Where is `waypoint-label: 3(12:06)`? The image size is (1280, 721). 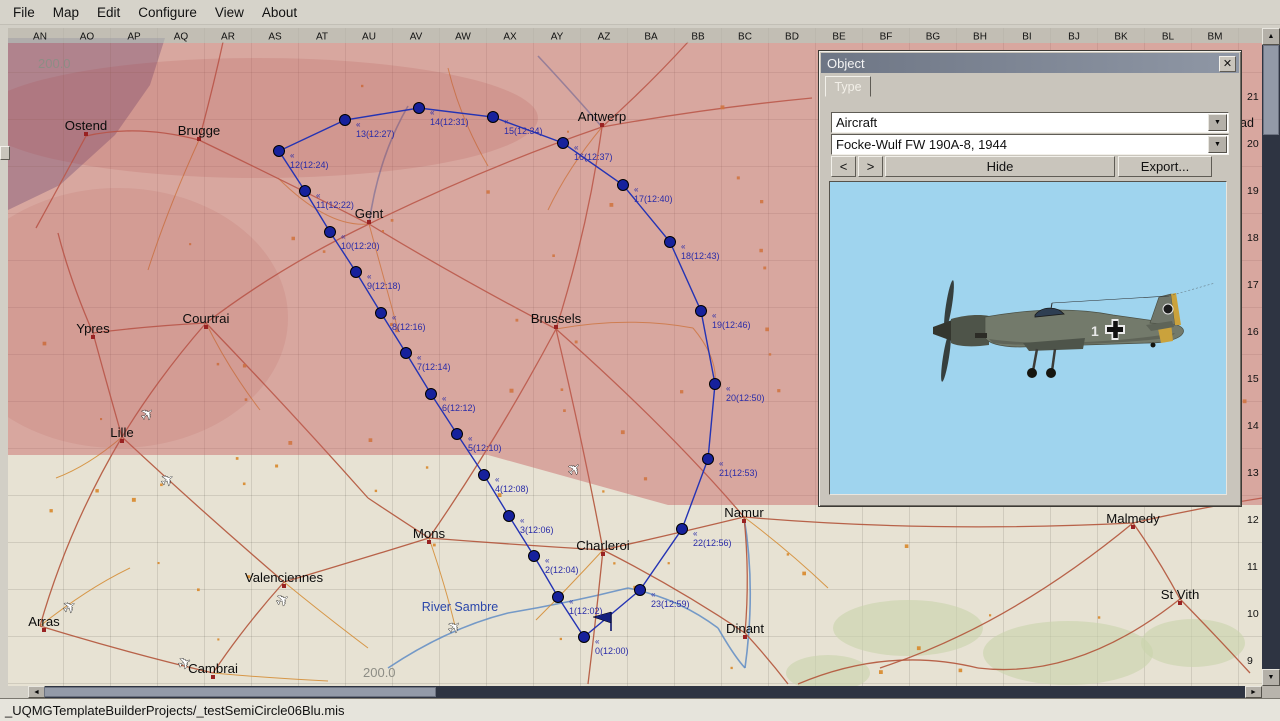 waypoint-label: 3(12:06) is located at coordinates (537, 530).